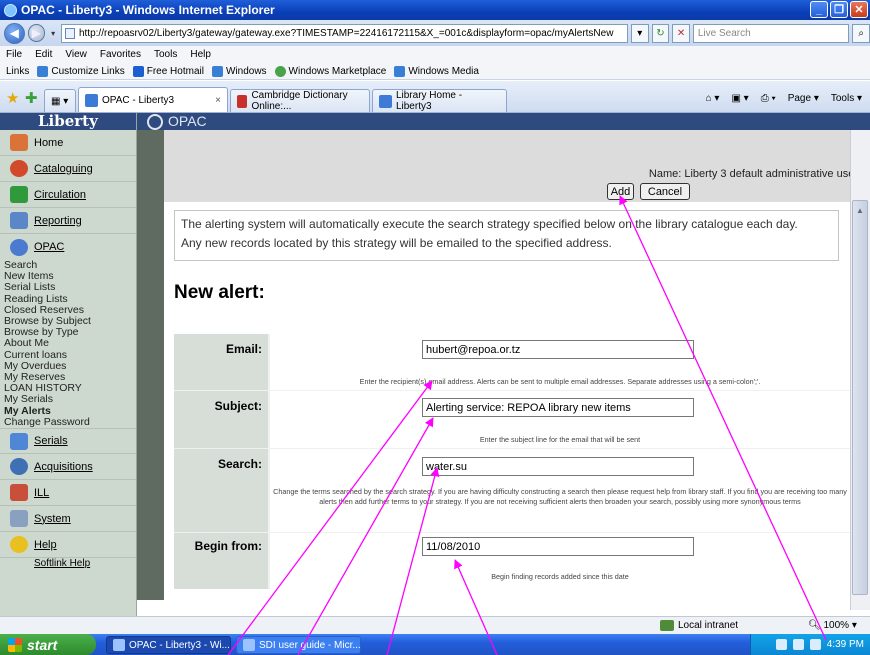  I want to click on tools-menu: Tools ▾, so click(846, 98).